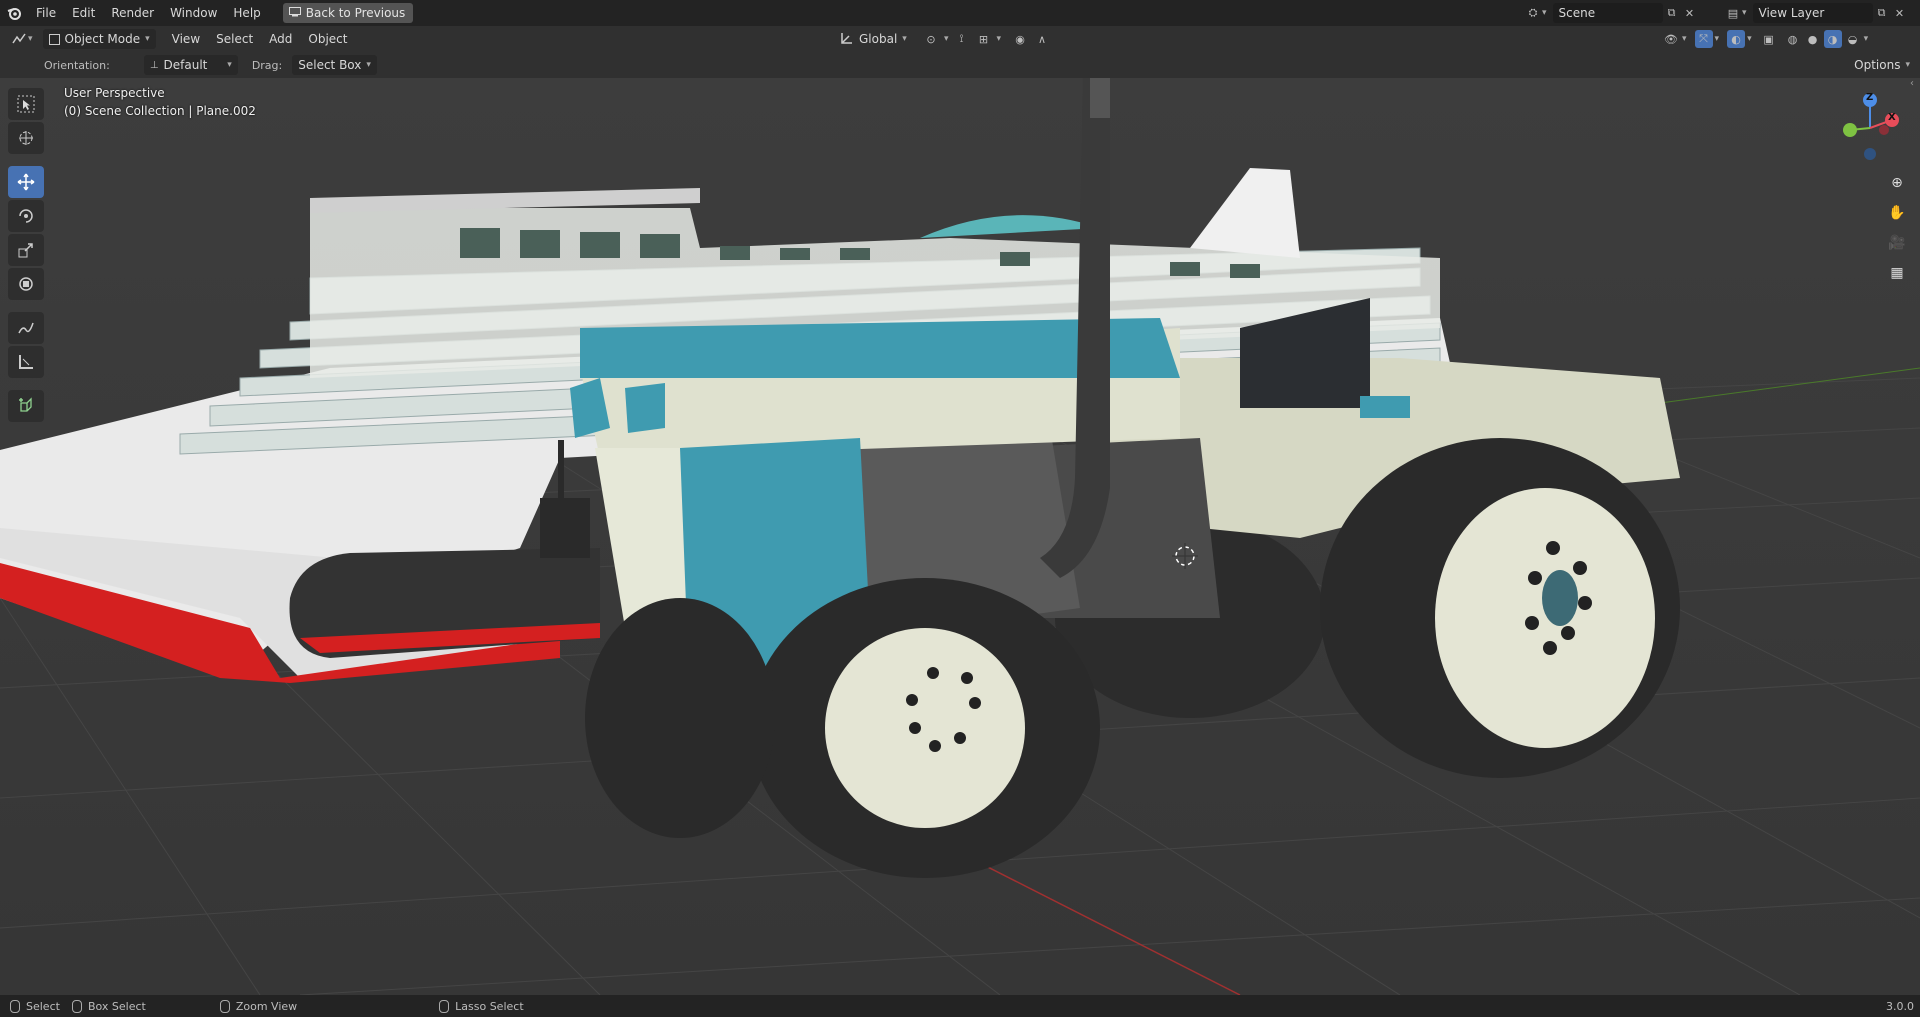  Describe the element at coordinates (931, 39) in the screenshot. I see `pivot-point-icon: ⊙` at that location.